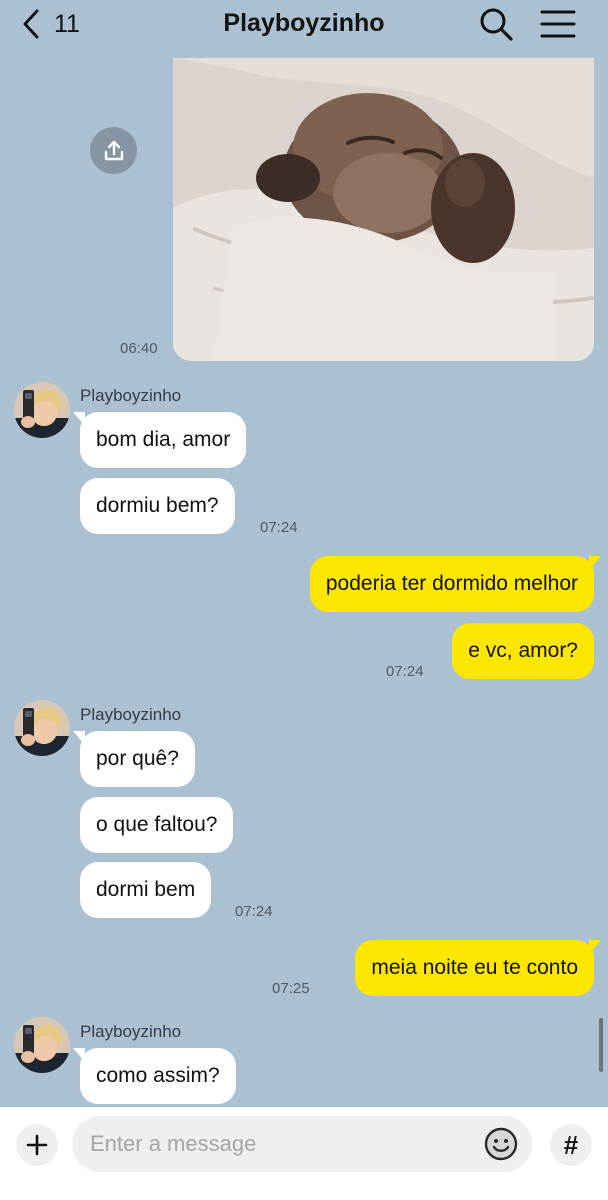 The width and height of the screenshot is (608, 1200). I want to click on emoji-button, so click(501, 1144).